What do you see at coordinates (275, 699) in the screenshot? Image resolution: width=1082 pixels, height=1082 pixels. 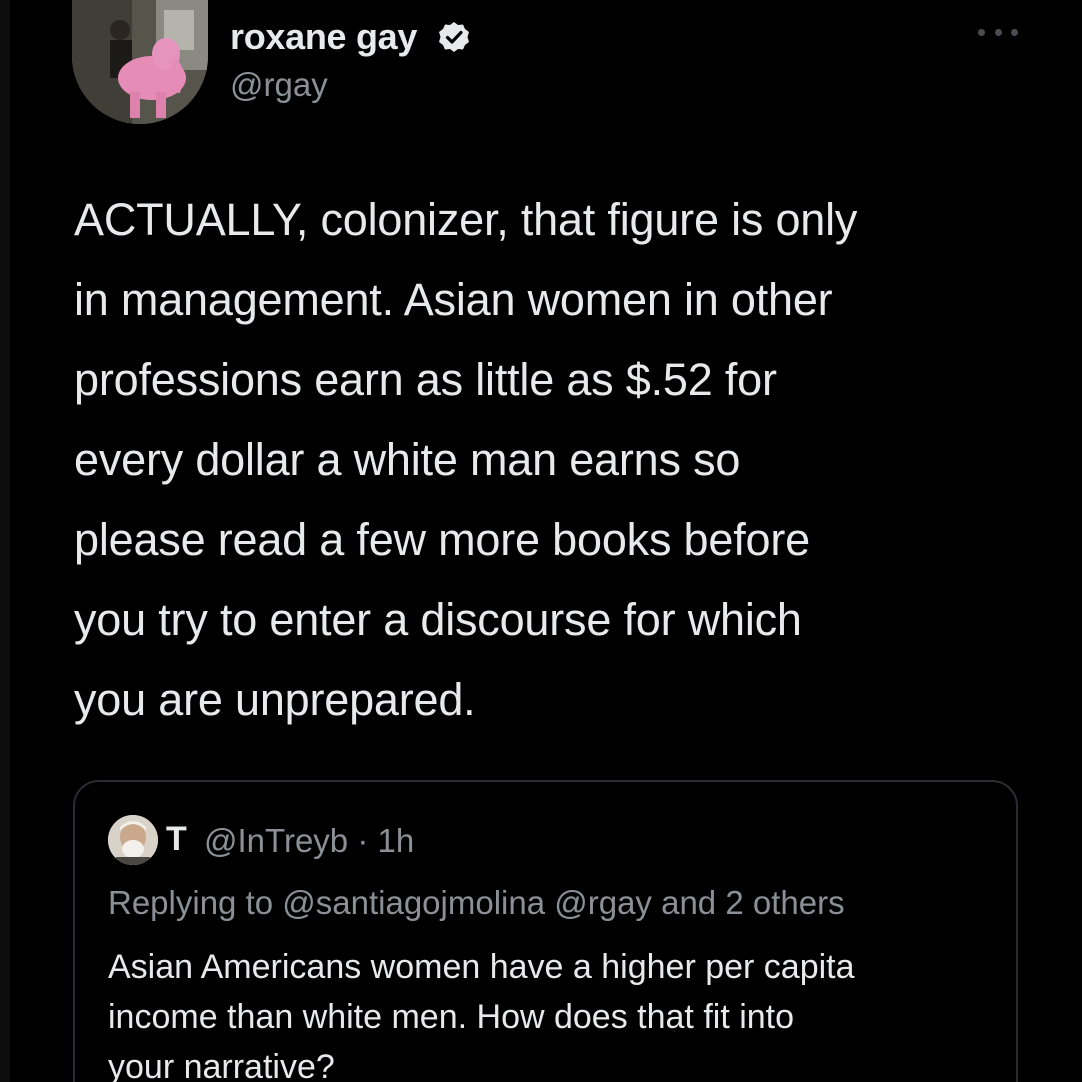 I see `tweet-text-line: you are unprepared.` at bounding box center [275, 699].